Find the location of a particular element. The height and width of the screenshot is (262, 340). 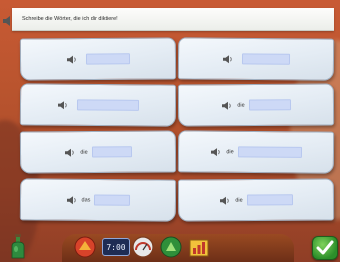

hat-icon is located at coordinates (85, 247).